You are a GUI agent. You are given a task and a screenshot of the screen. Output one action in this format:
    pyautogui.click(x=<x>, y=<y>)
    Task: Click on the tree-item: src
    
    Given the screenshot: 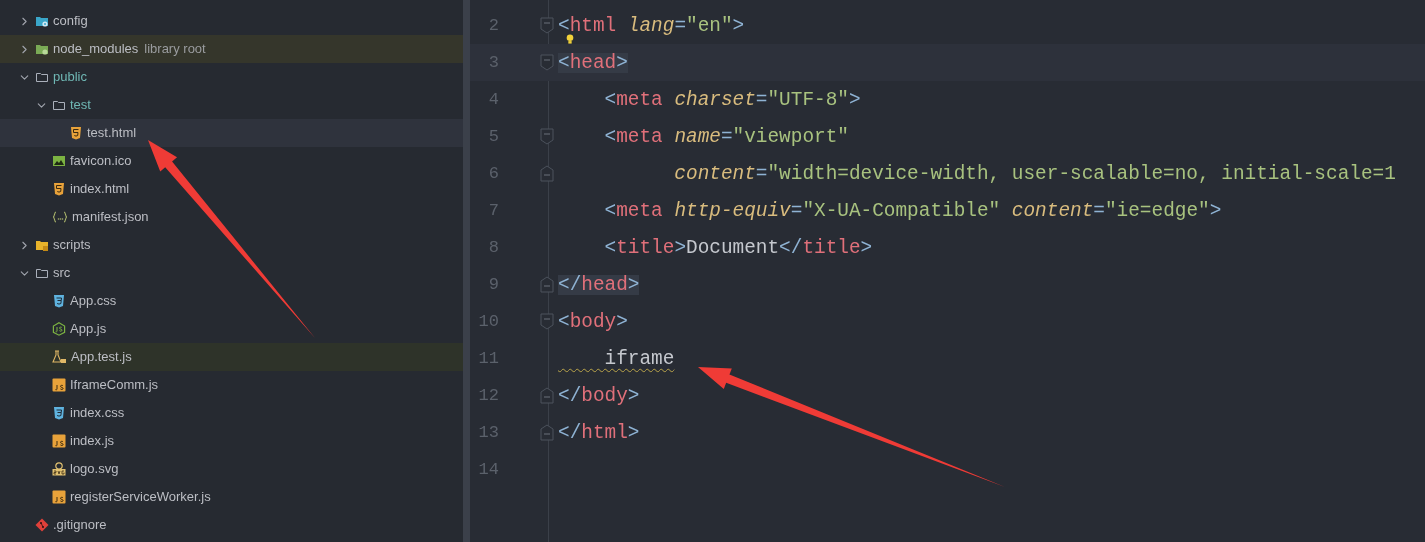 What is the action you would take?
    pyautogui.click(x=231, y=273)
    